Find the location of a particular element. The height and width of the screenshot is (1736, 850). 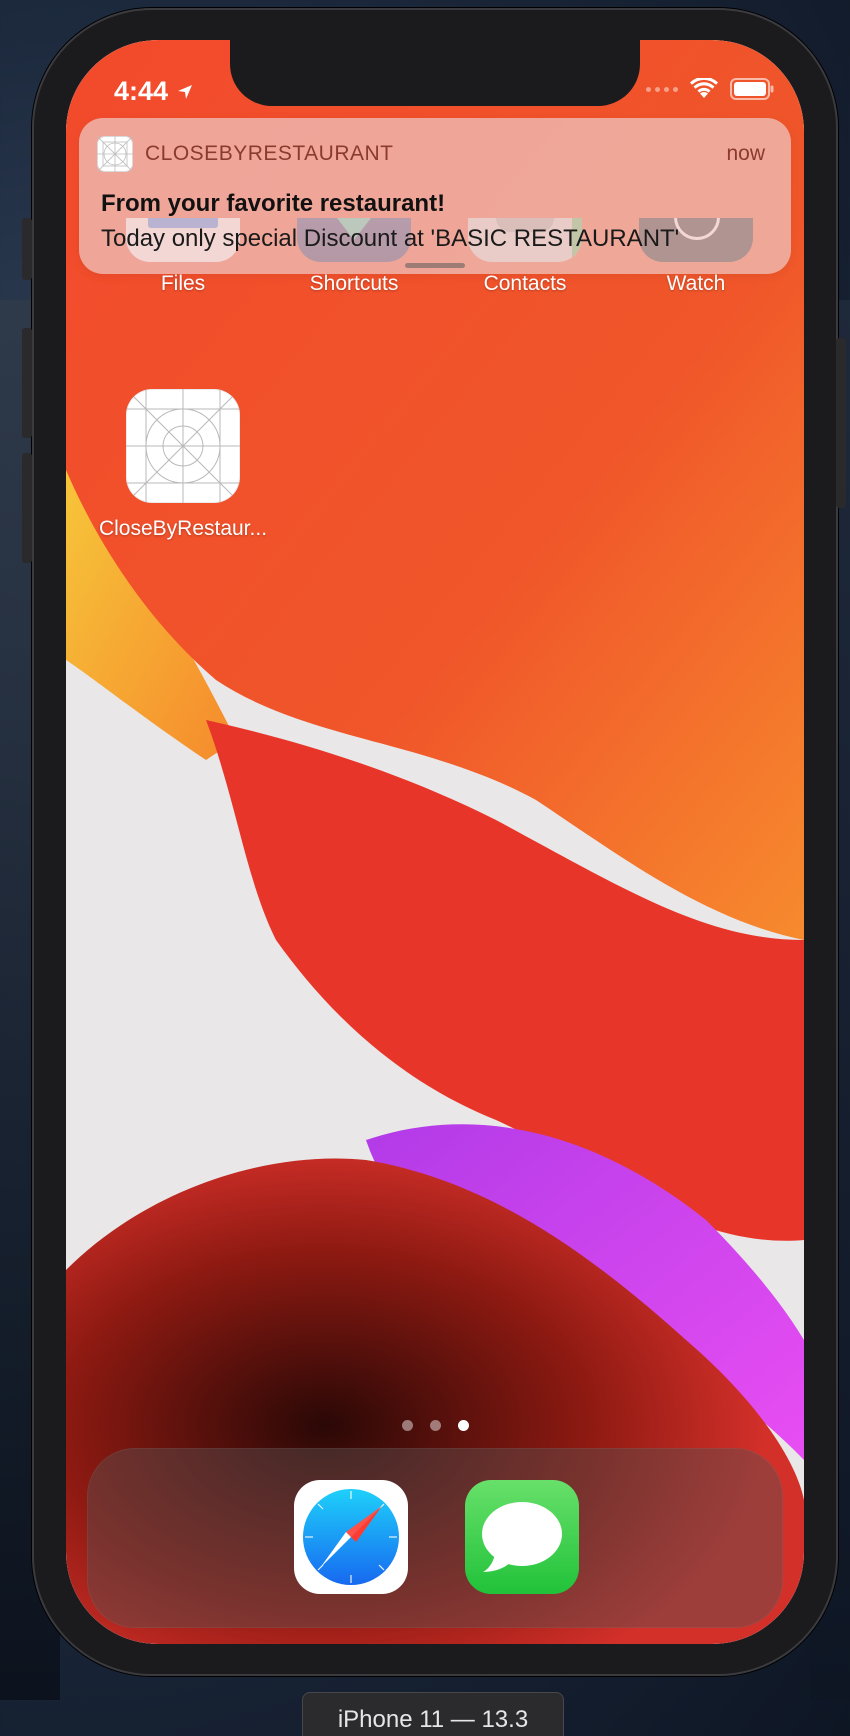

app-label: Watch is located at coordinates (696, 283).